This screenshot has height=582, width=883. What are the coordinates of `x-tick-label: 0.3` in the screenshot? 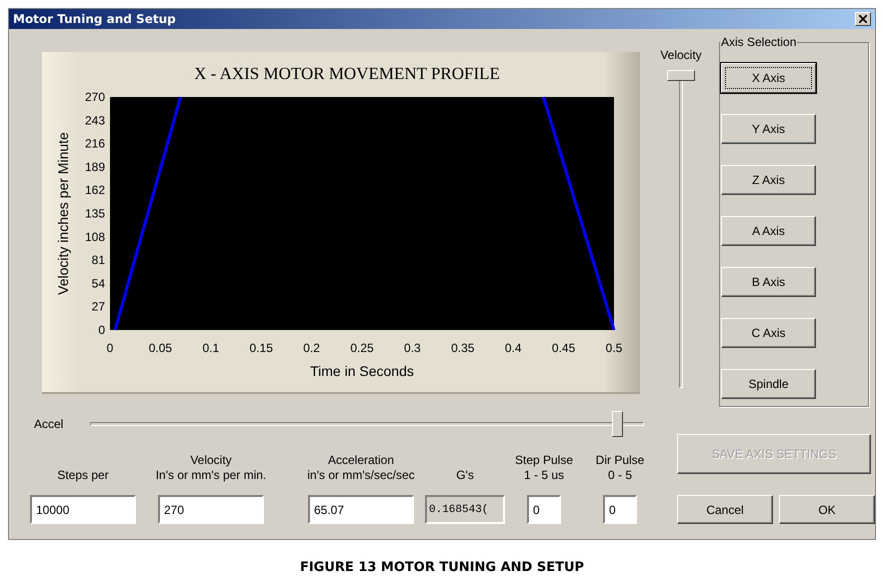 It's located at (412, 348).